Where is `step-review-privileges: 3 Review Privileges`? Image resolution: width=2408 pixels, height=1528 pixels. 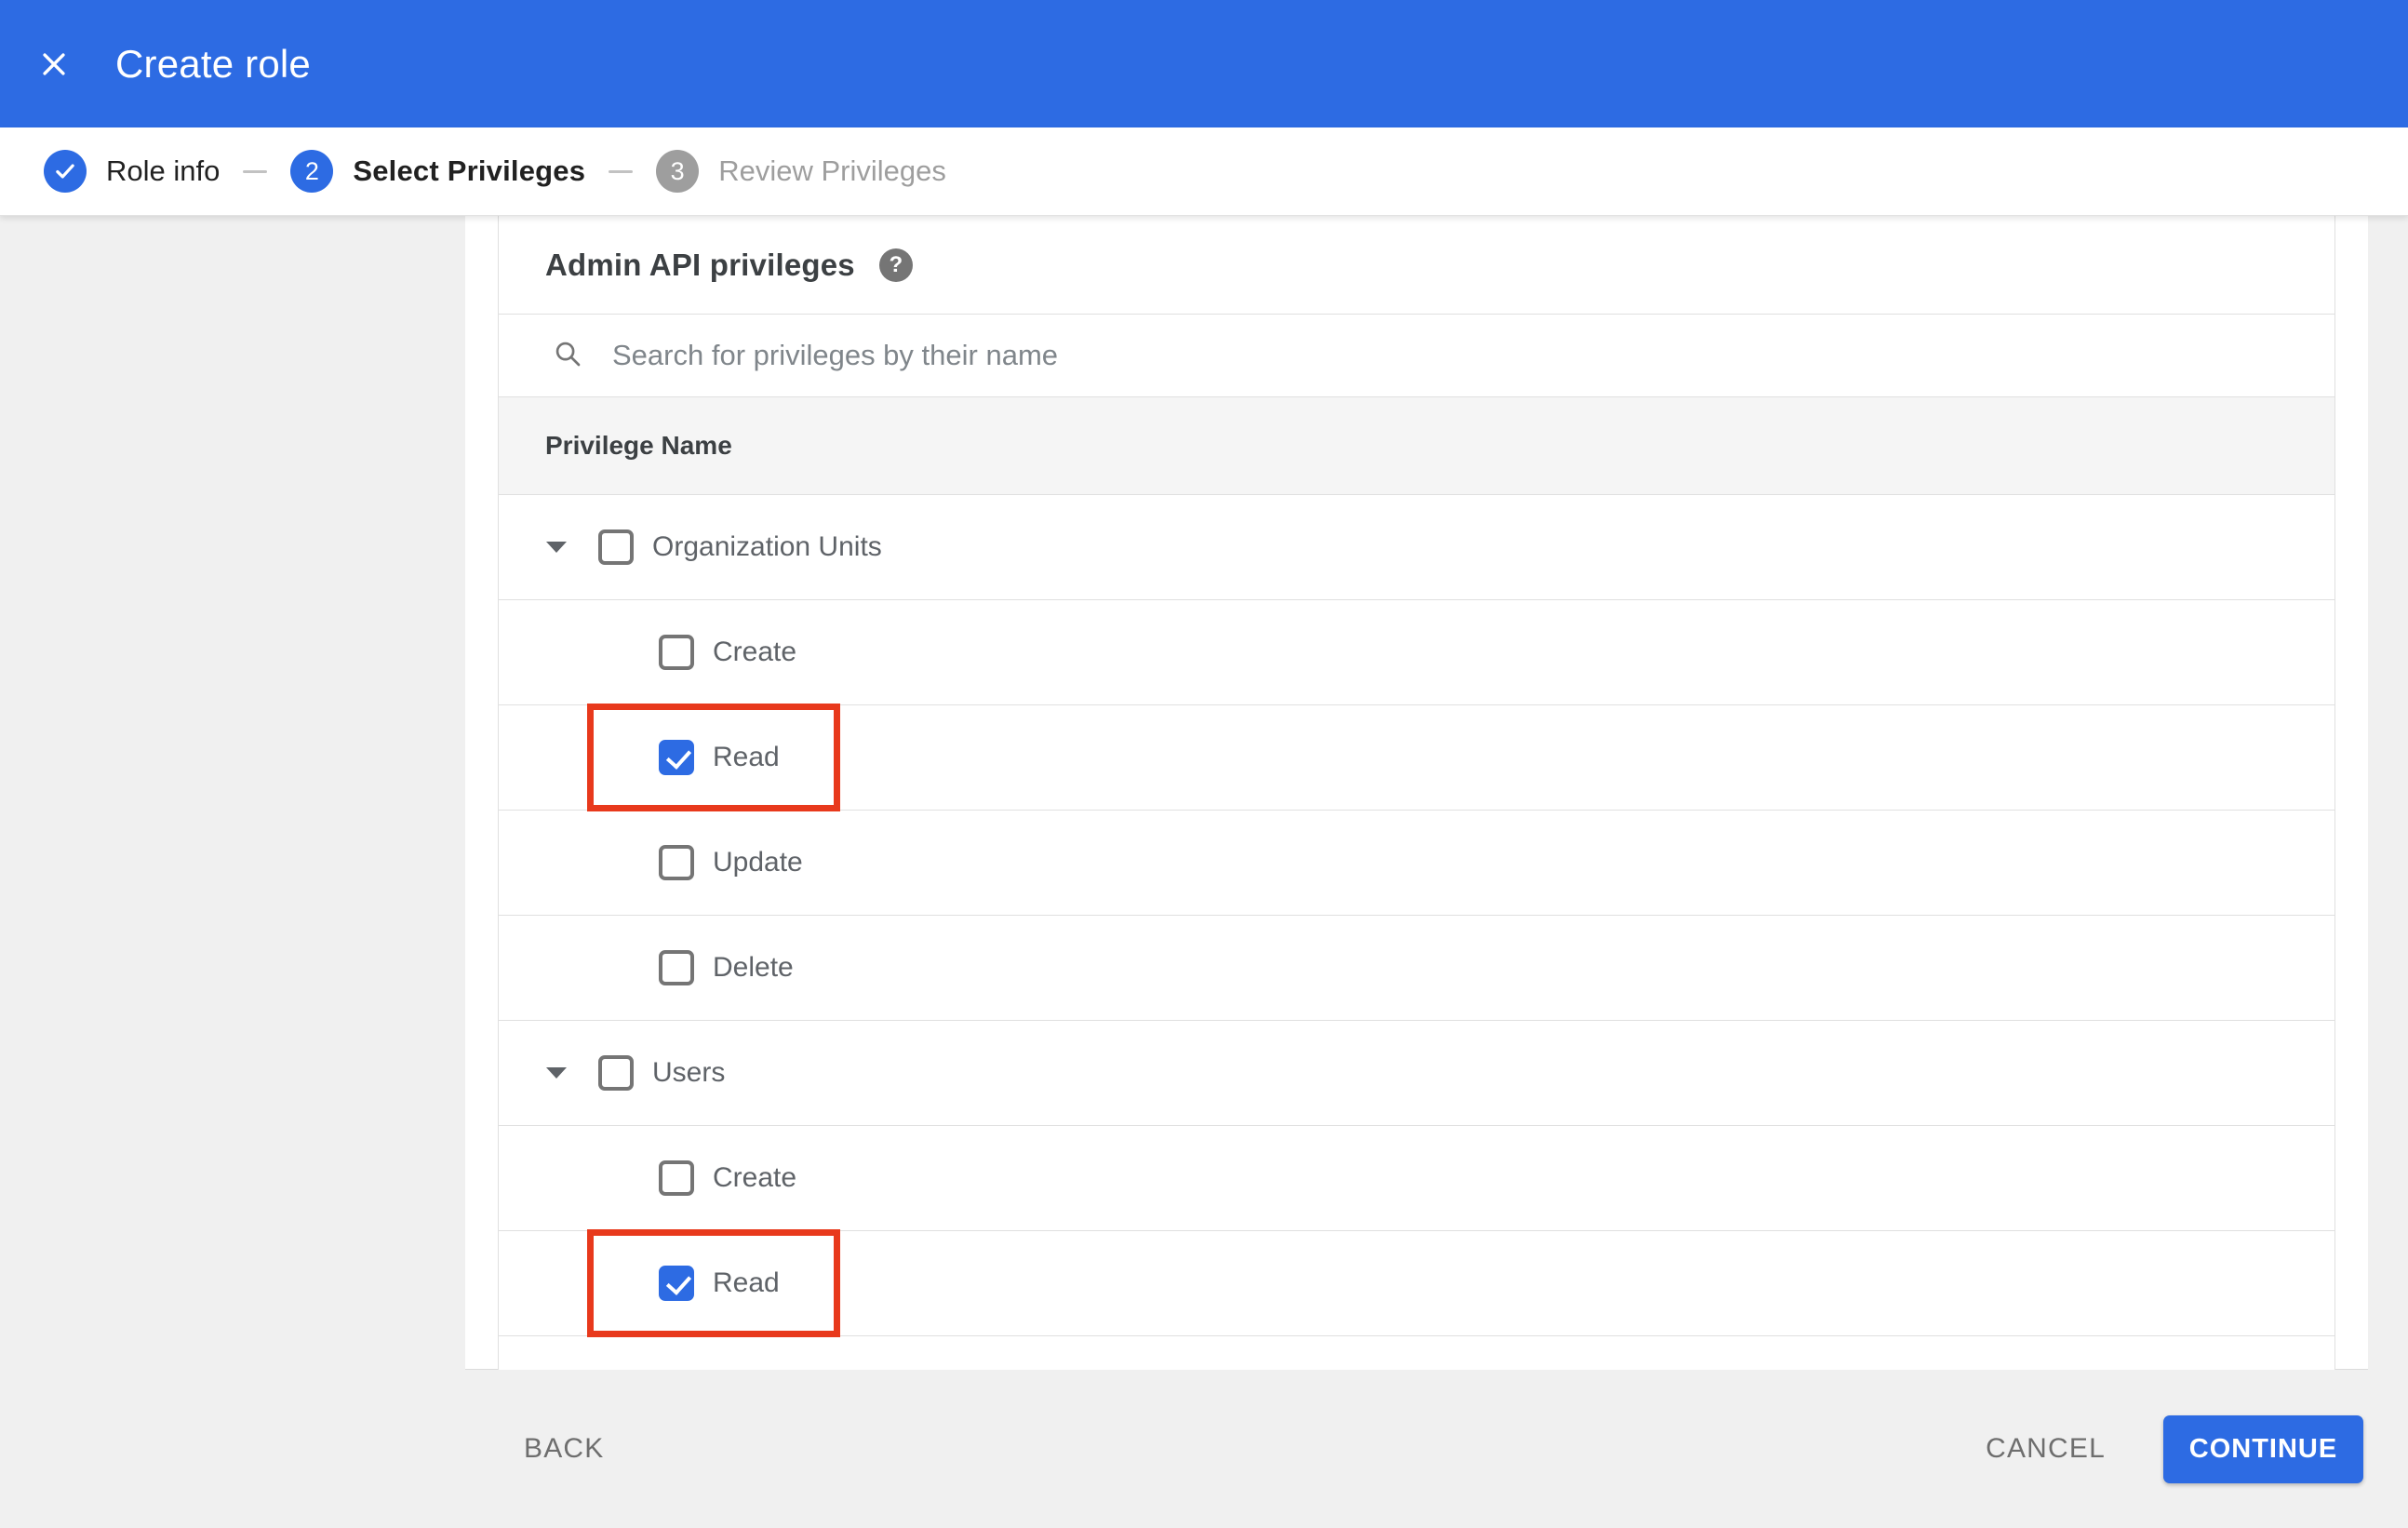
step-review-privileges: 3 Review Privileges is located at coordinates (801, 171).